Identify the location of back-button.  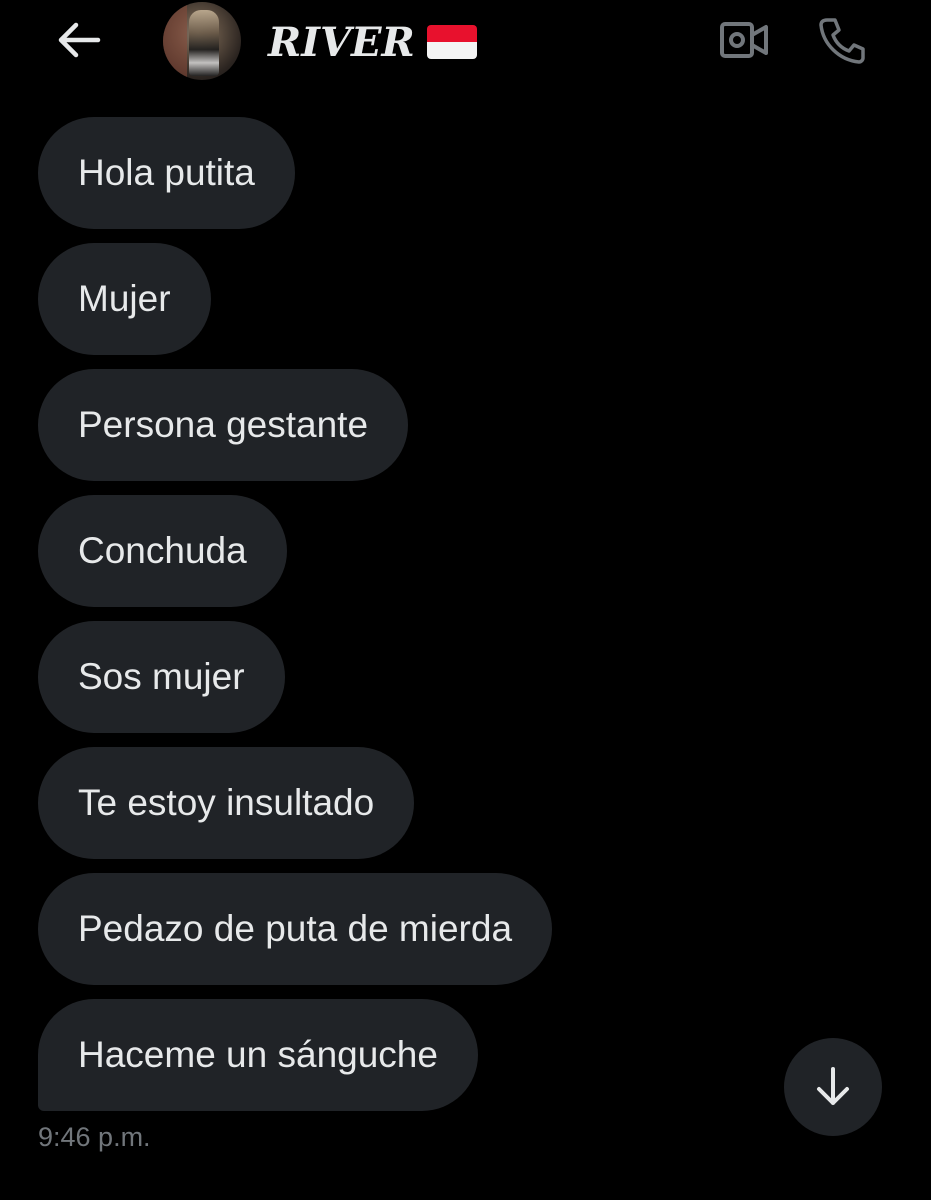
(78, 40).